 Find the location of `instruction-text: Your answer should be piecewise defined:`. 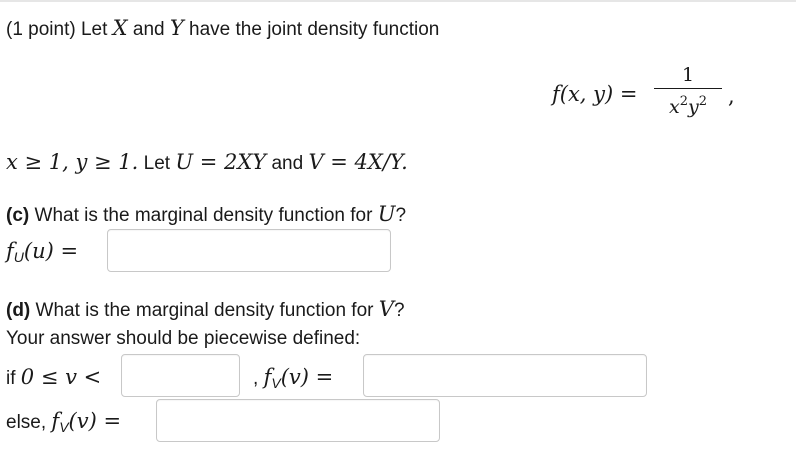

instruction-text: Your answer should be piecewise defined: is located at coordinates (183, 338).